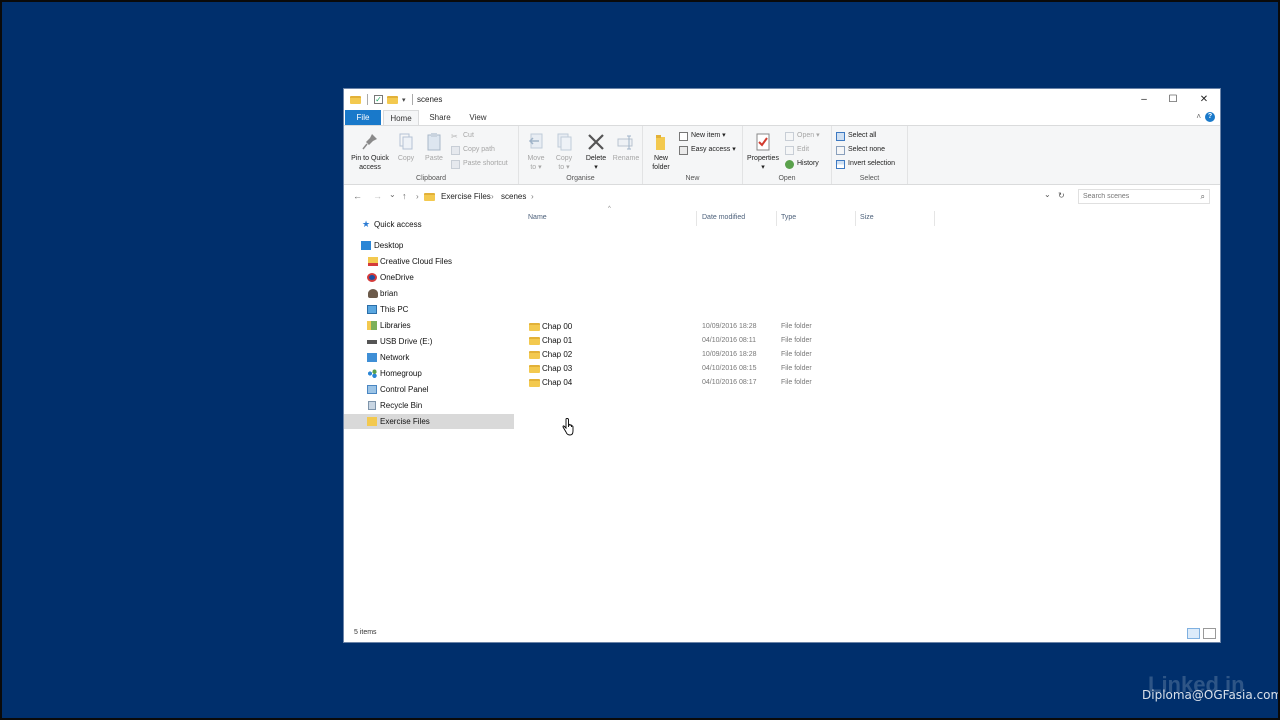 The image size is (1280, 720). I want to click on copy-to-button: Copy to ▾, so click(564, 152).